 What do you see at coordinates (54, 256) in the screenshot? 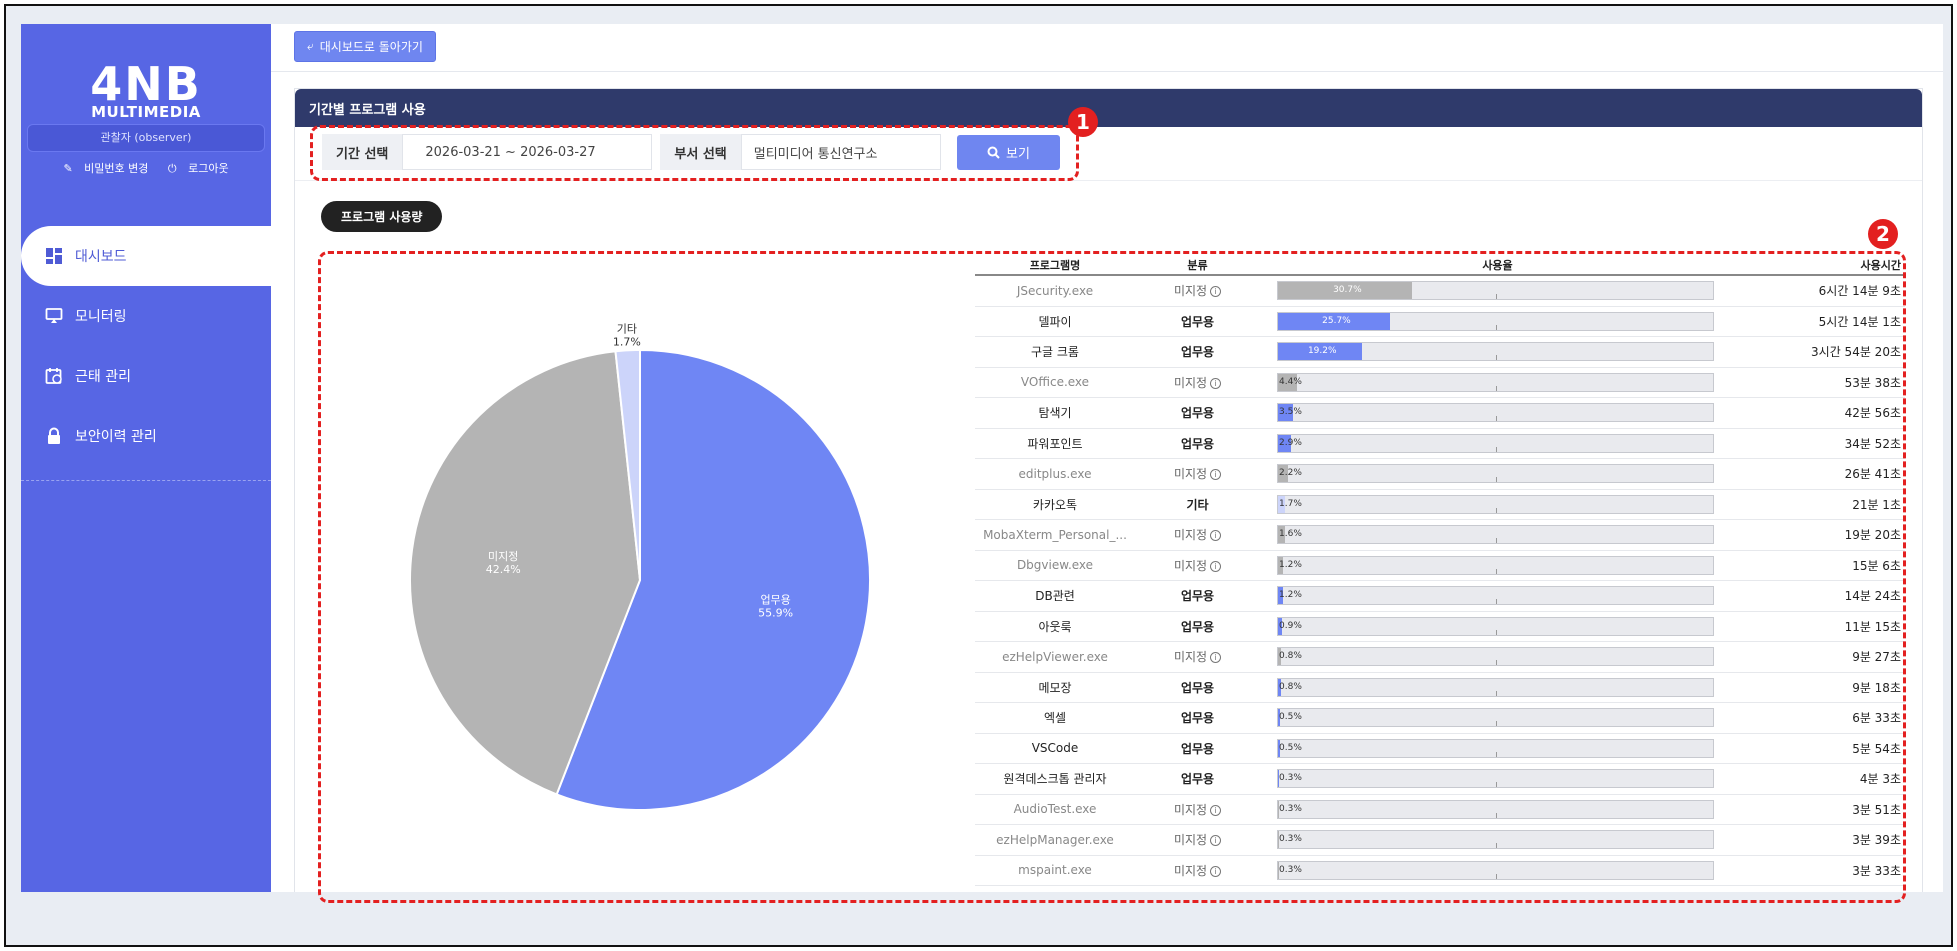
I see `dashboard-icon` at bounding box center [54, 256].